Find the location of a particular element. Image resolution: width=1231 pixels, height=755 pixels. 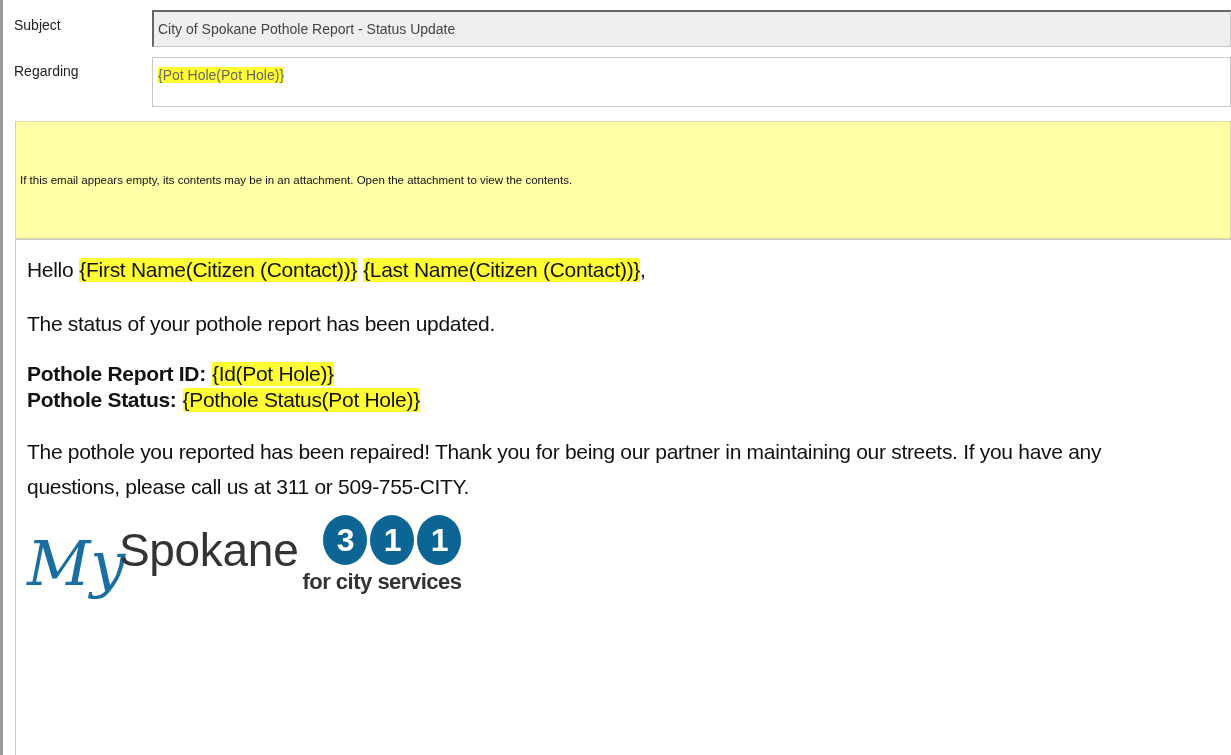

regarding-field: {Pot Hole(Pot Hole)} is located at coordinates (691, 82).